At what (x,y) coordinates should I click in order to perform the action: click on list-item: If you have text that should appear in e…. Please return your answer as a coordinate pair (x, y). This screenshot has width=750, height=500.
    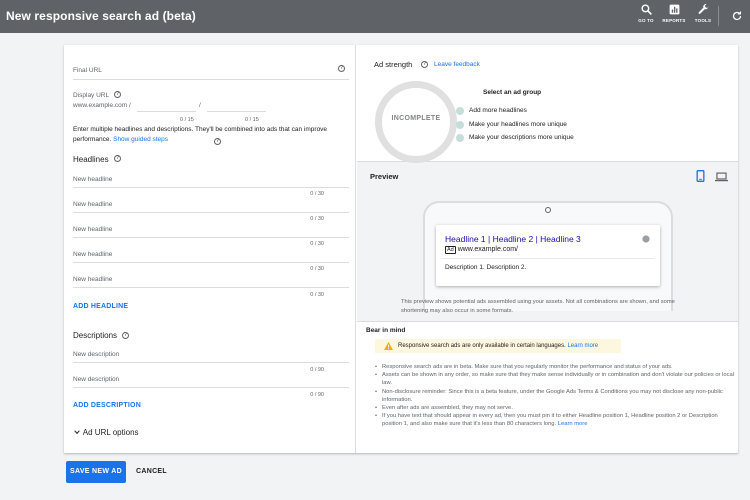
    Looking at the image, I should click on (554, 420).